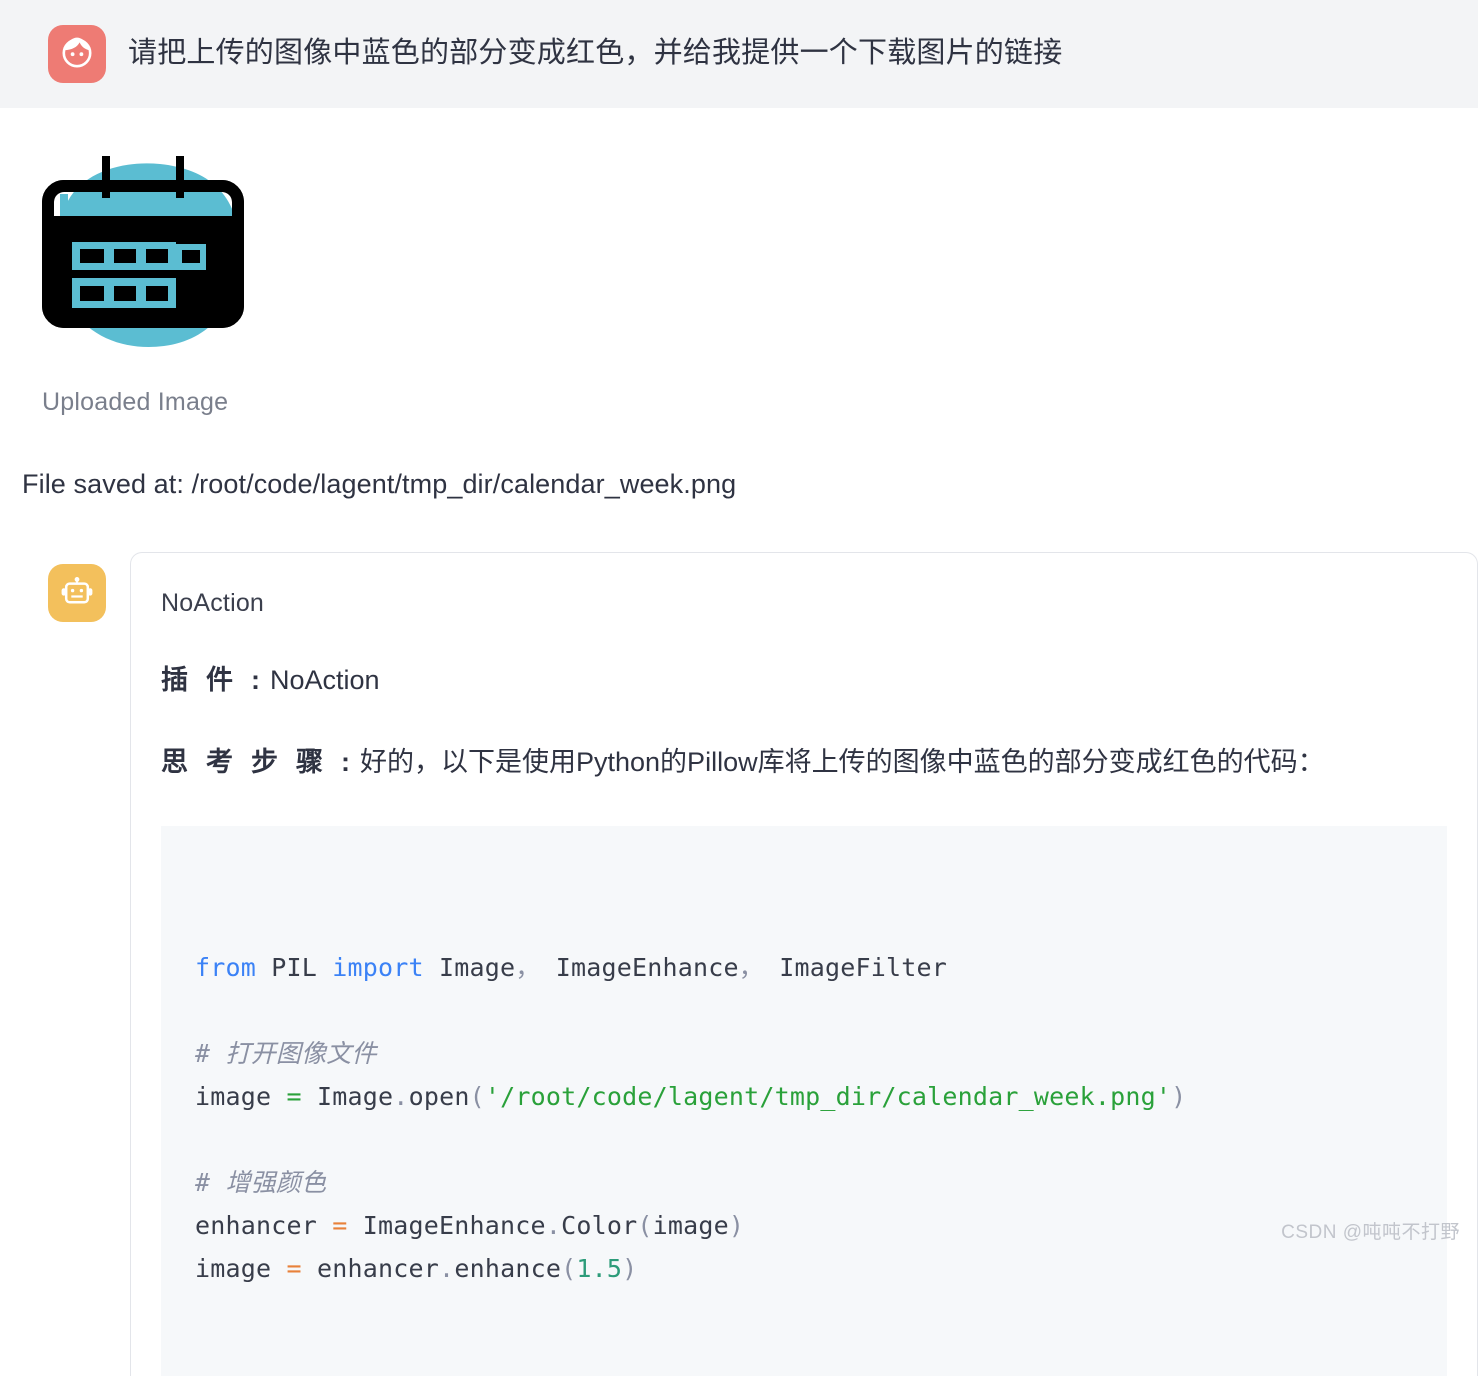  Describe the element at coordinates (821, 1182) in the screenshot. I see `code-line: # 增强颜色` at that location.